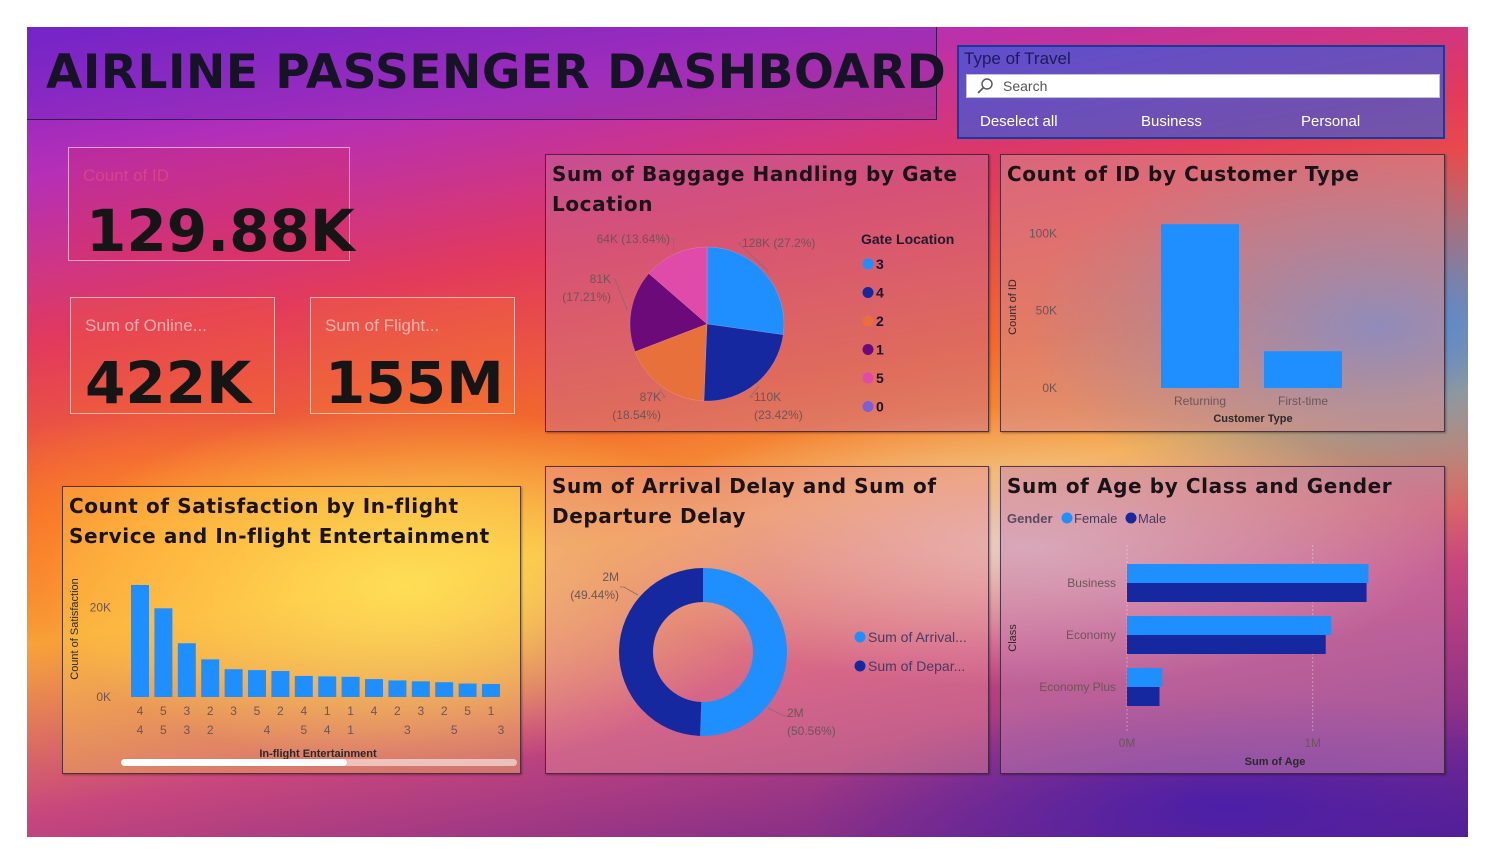 This screenshot has height=864, width=1494. Describe the element at coordinates (1303, 369) in the screenshot. I see `bar-first-time` at that location.